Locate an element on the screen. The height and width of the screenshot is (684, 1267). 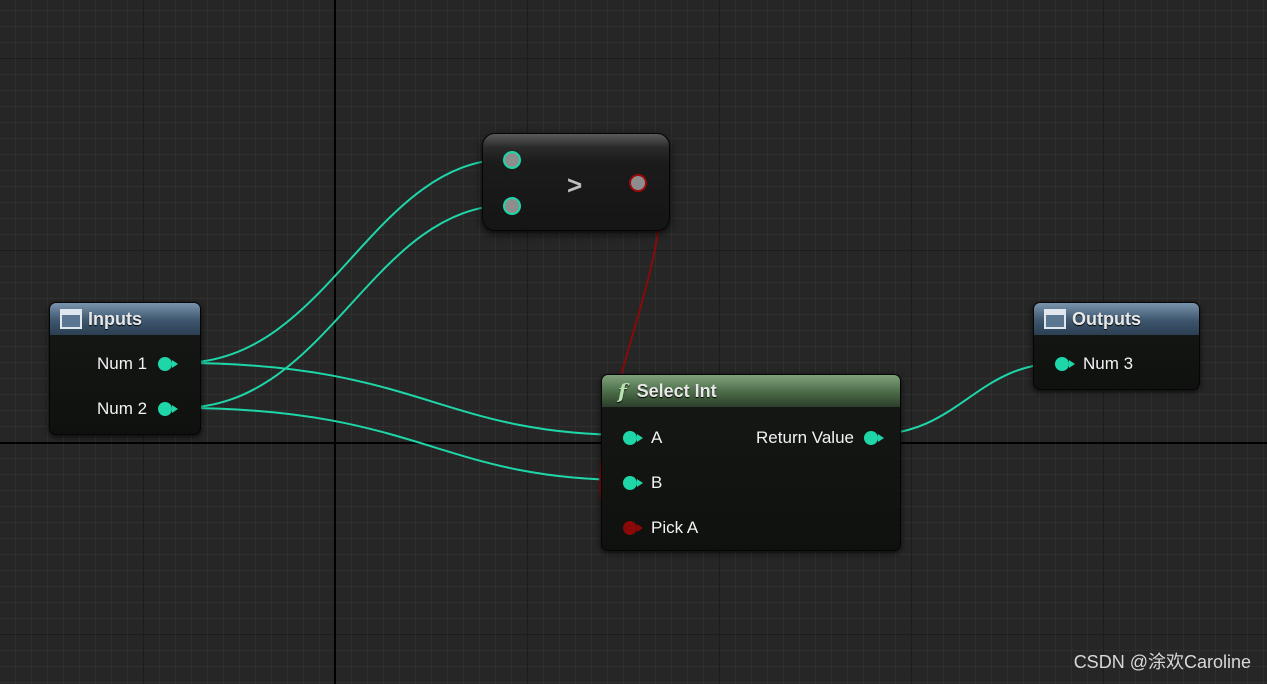
compare-input-b-pin is located at coordinates (512, 206).